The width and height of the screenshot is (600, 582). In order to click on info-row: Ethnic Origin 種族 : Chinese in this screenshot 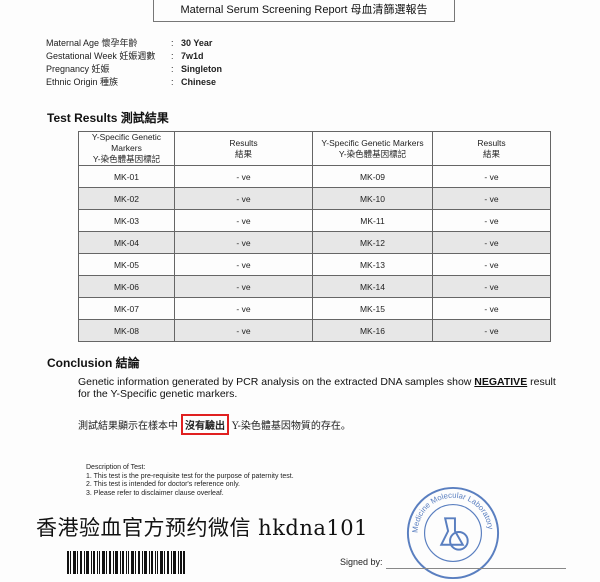, I will do `click(131, 82)`.